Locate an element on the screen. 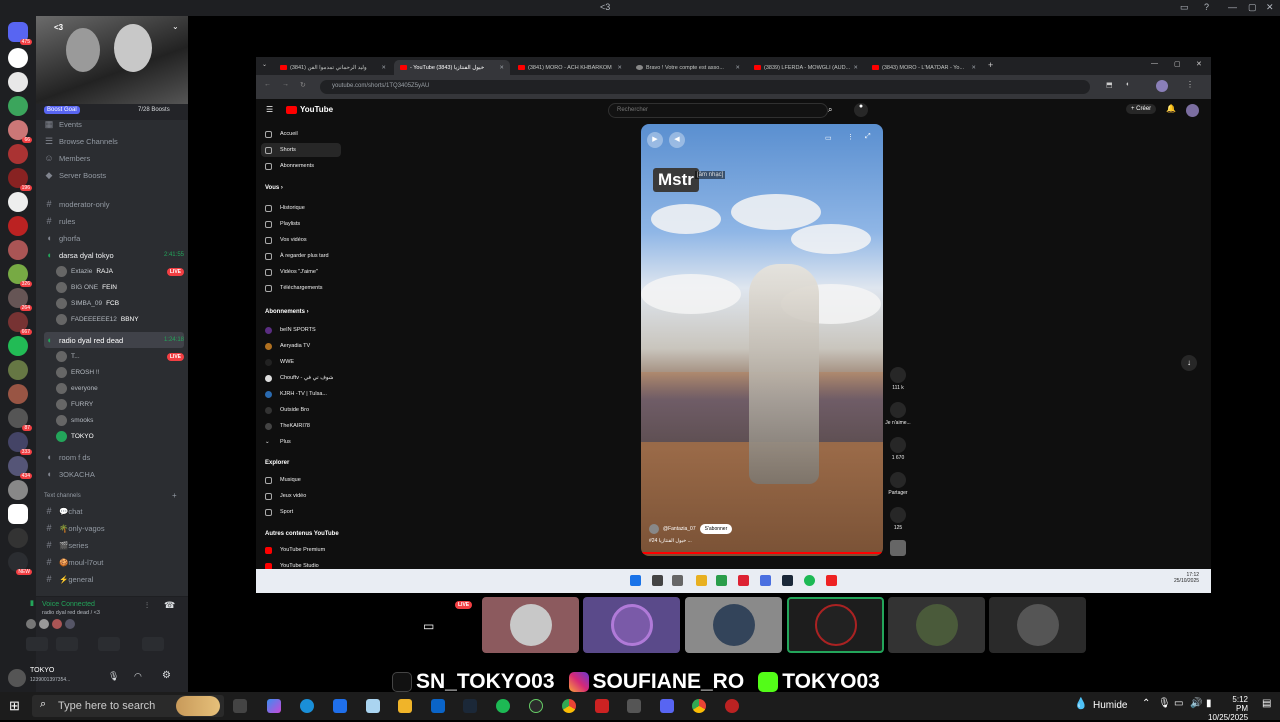 This screenshot has height=722, width=1280. nav-sports: Sport is located at coordinates (301, 512).